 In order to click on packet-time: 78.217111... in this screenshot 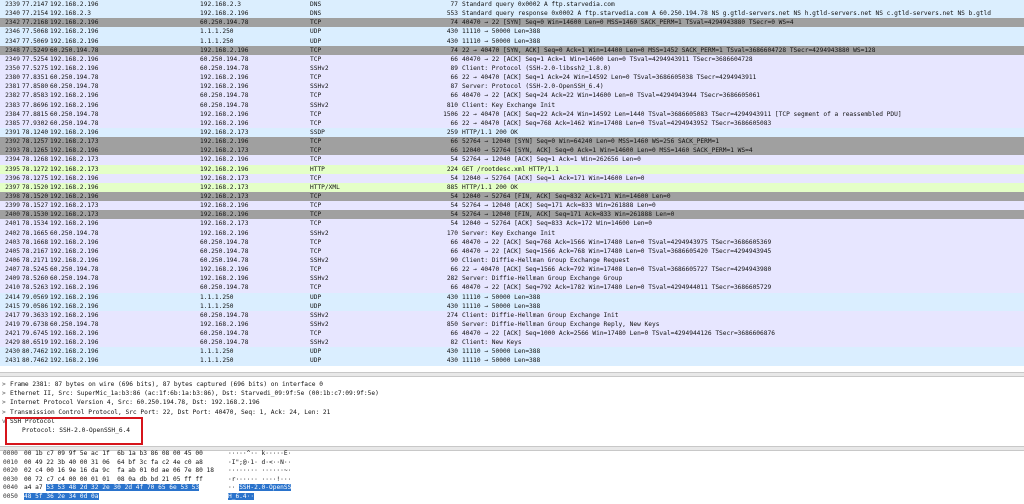, I will do `click(35, 260)`.